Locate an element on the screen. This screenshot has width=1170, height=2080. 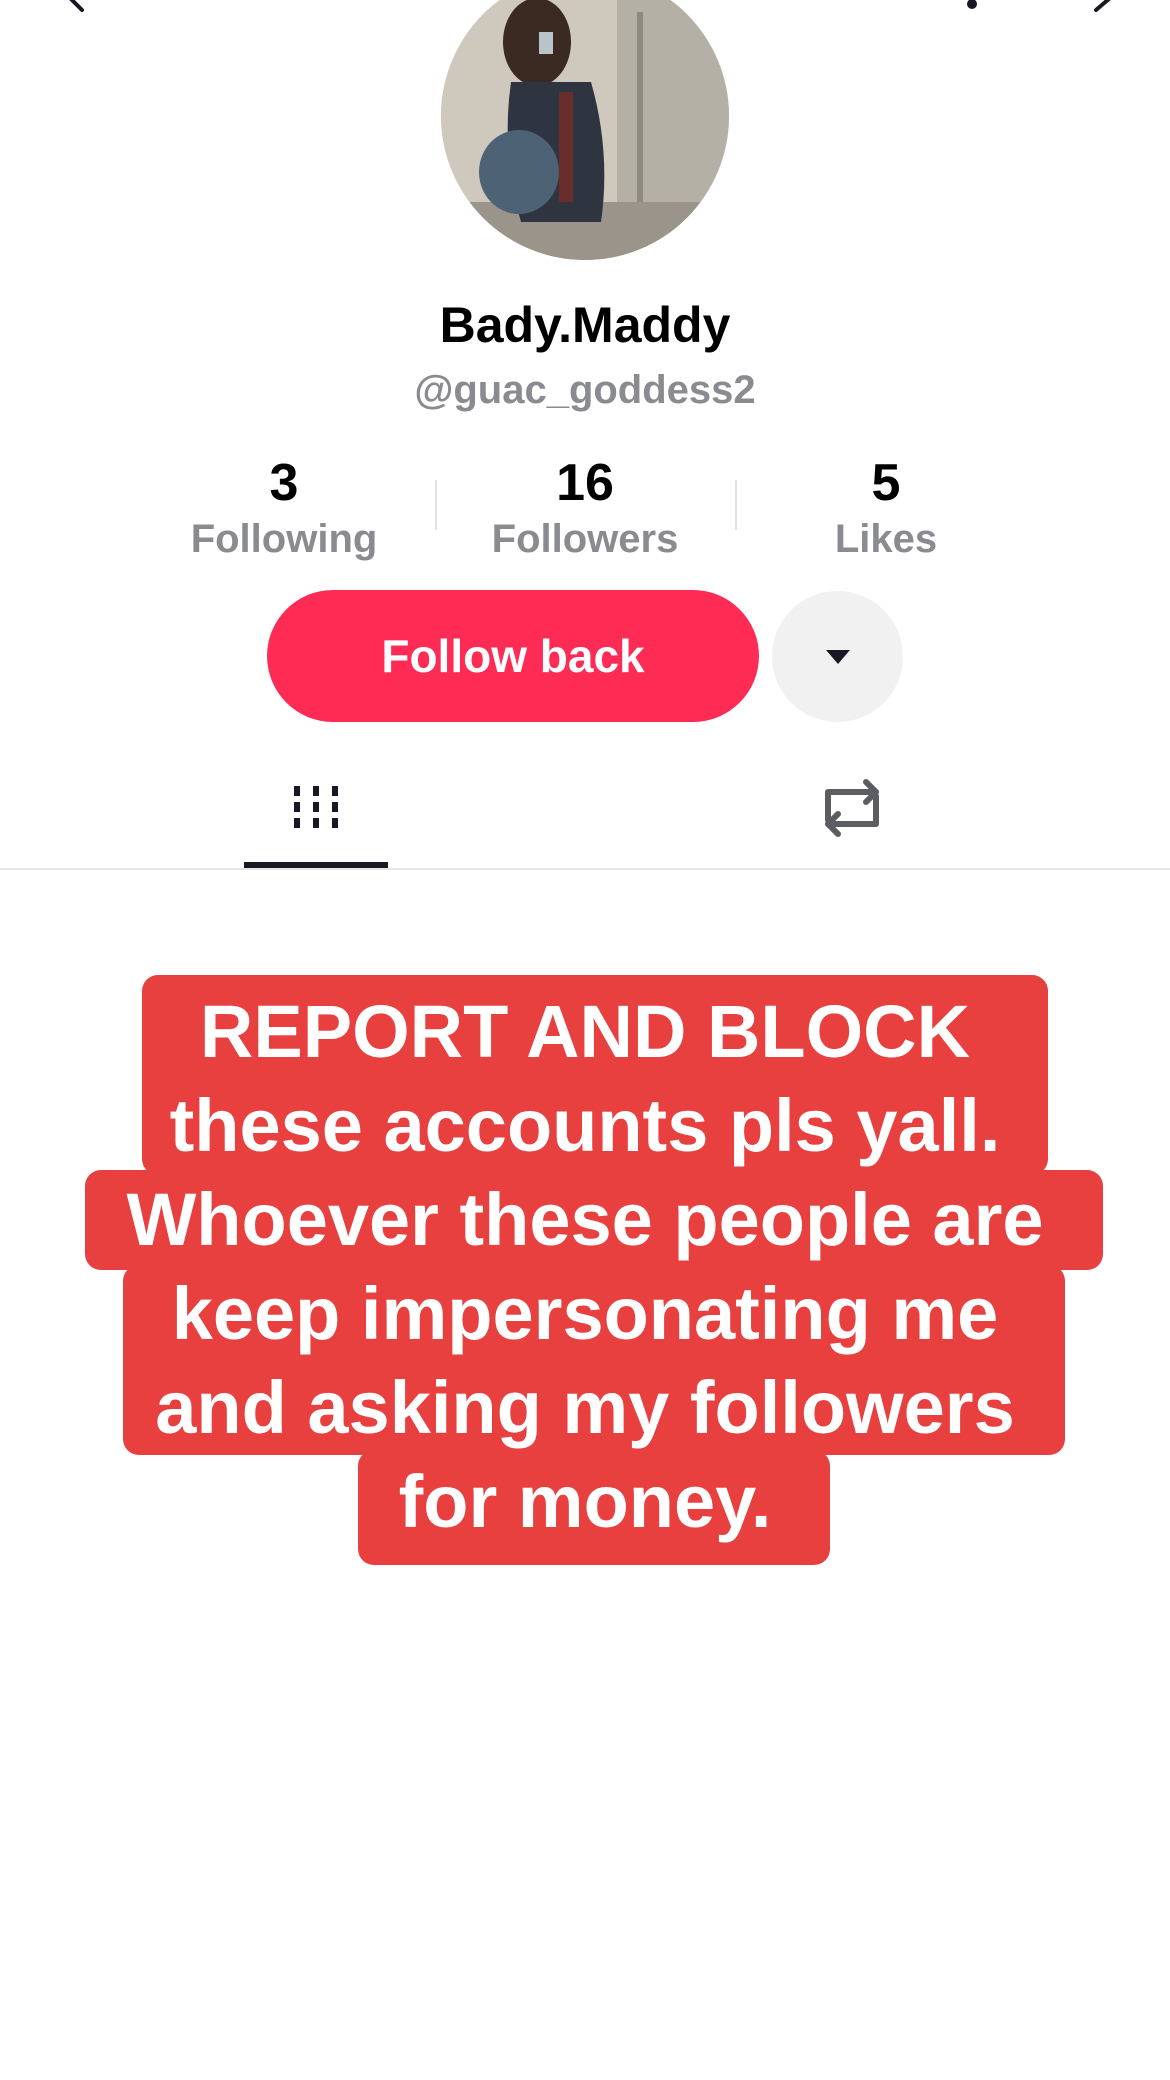
avatar is located at coordinates (585, 130).